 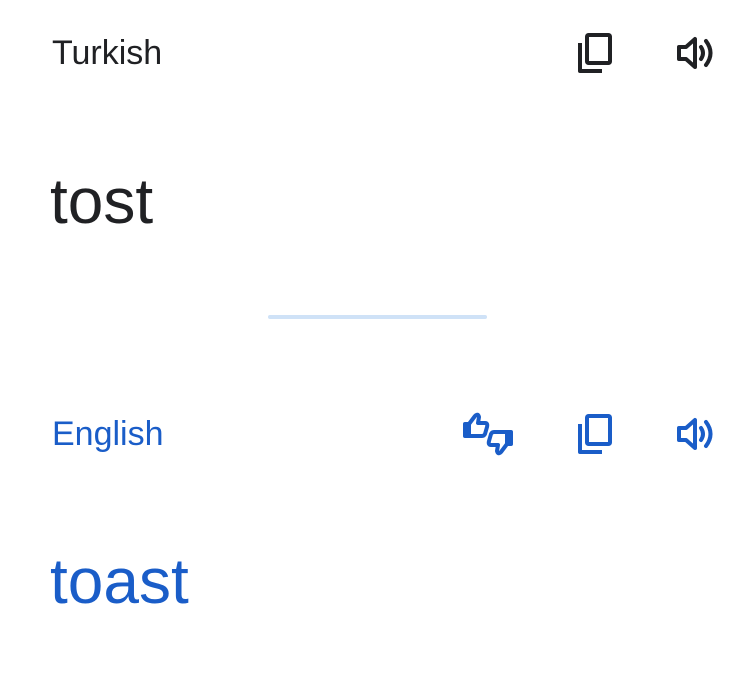 I want to click on rate-translation-button, so click(x=488, y=434).